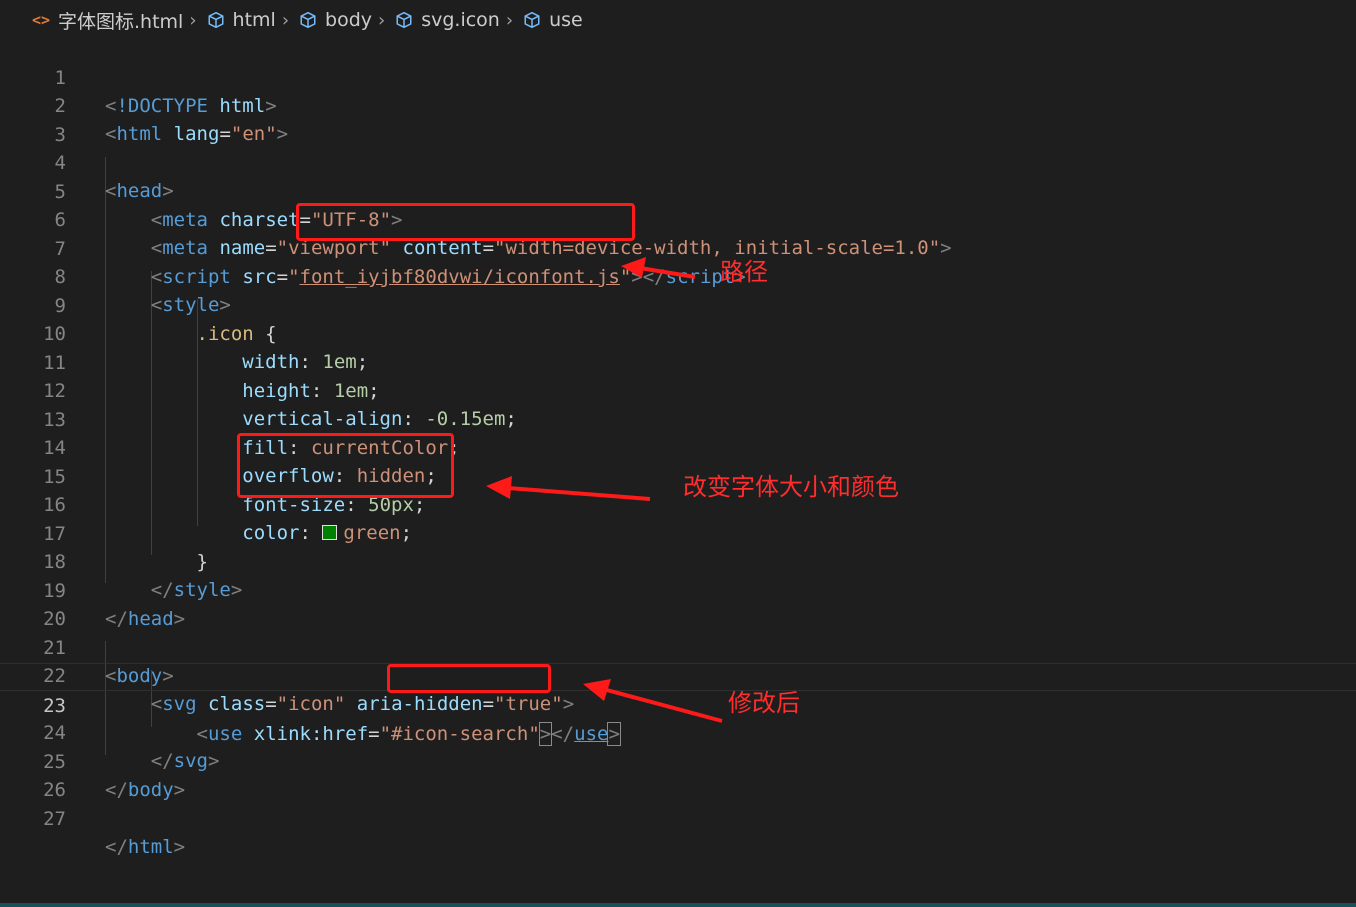 The image size is (1356, 907). I want to click on font-style-highlight-box, so click(345, 465).